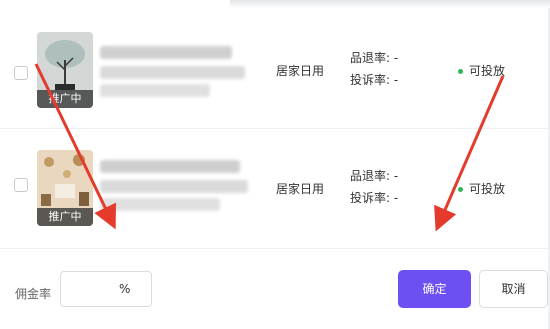  I want to click on commission-rate-field: %, so click(106, 289).